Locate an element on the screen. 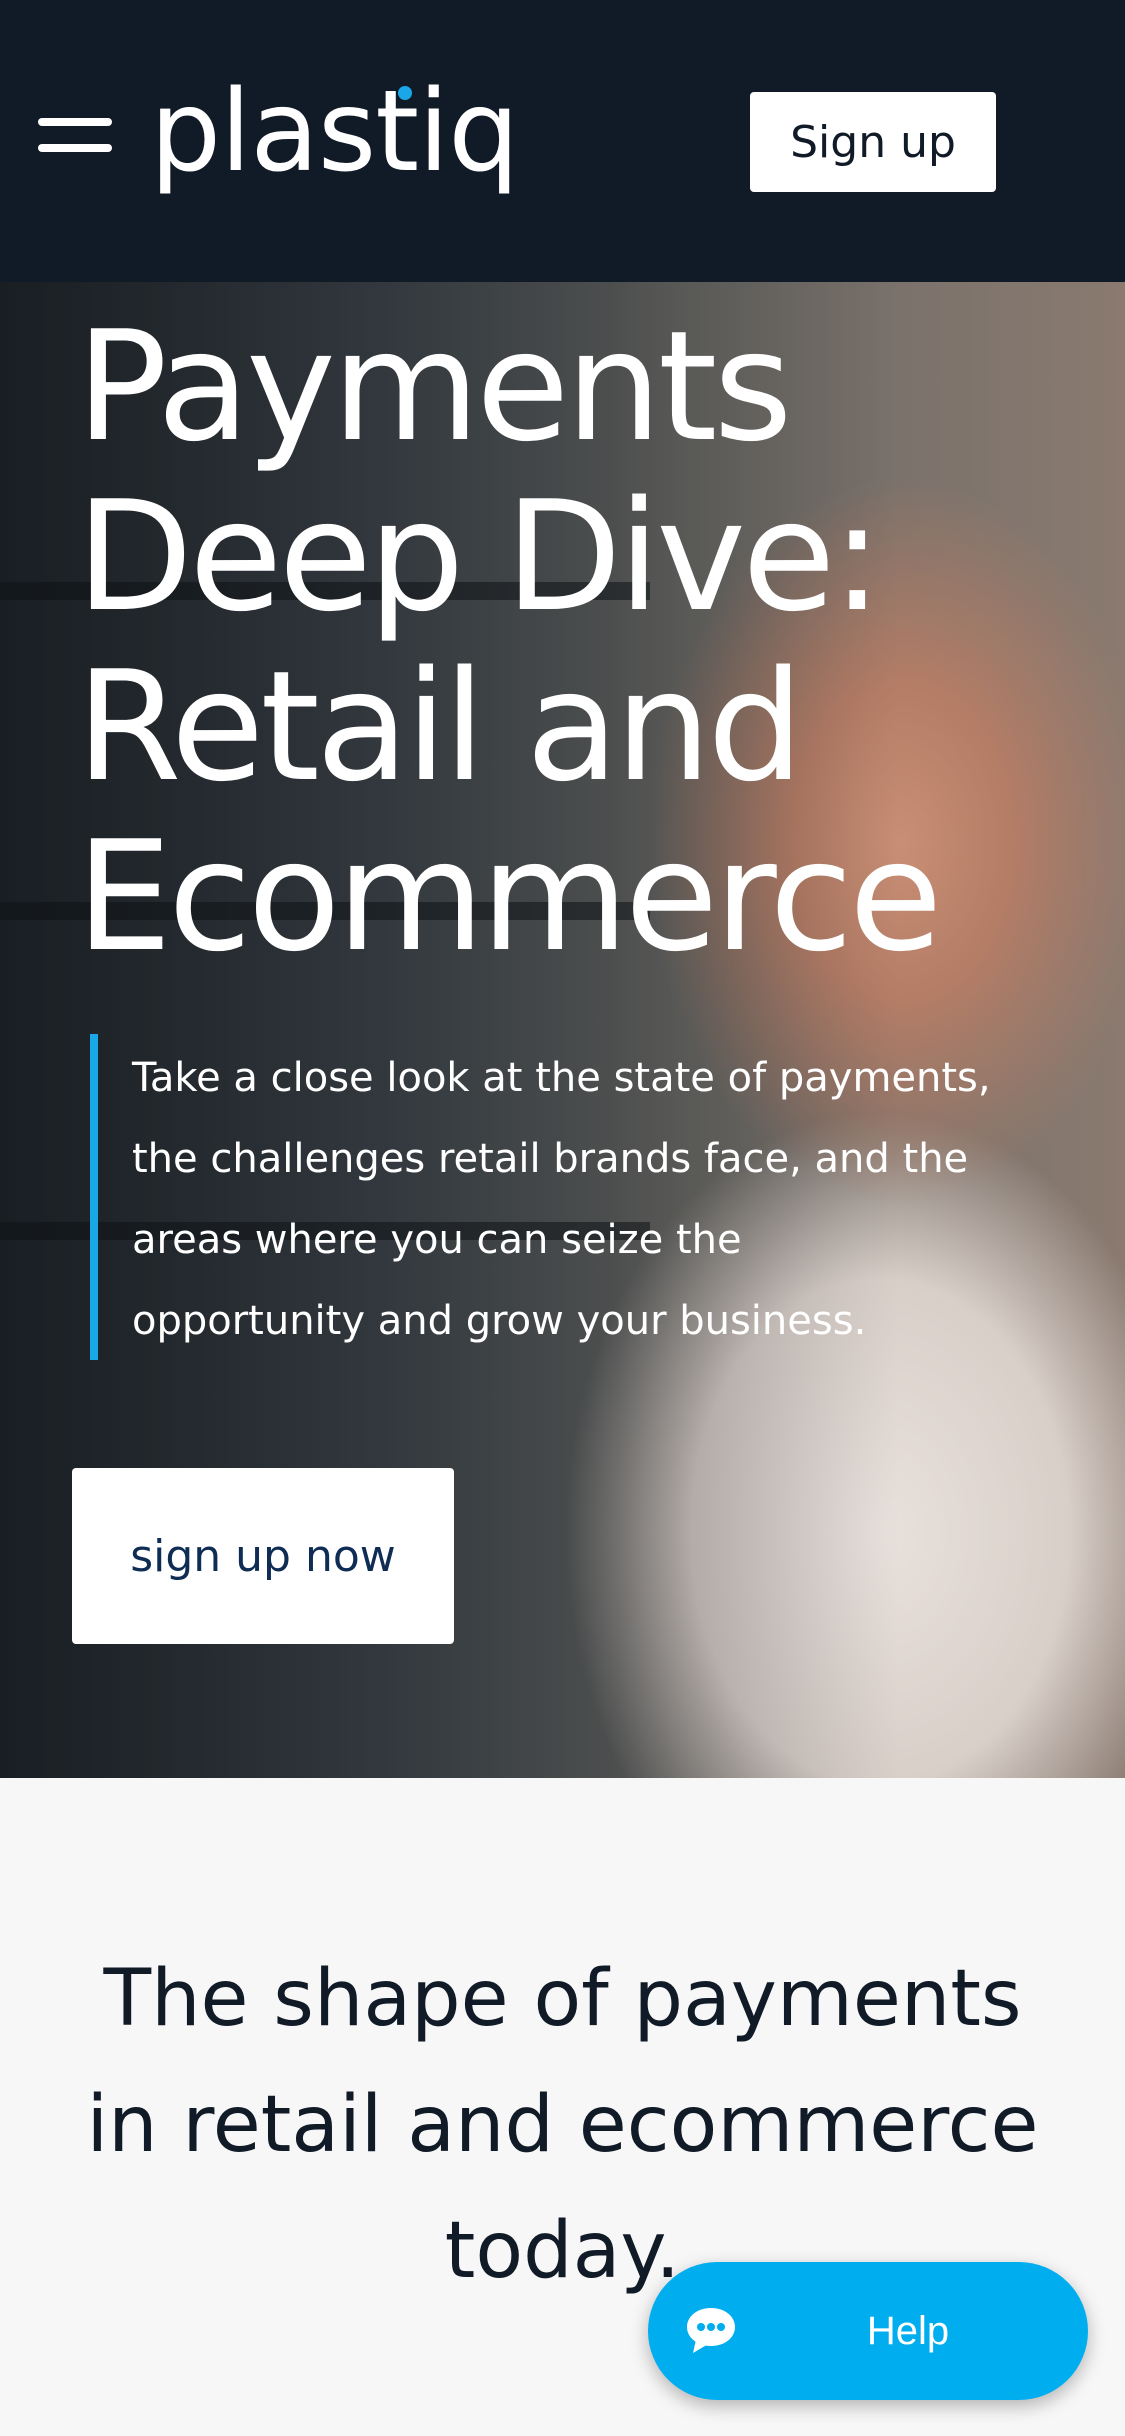 This screenshot has height=2436, width=1125. help-button: Help is located at coordinates (868, 2331).